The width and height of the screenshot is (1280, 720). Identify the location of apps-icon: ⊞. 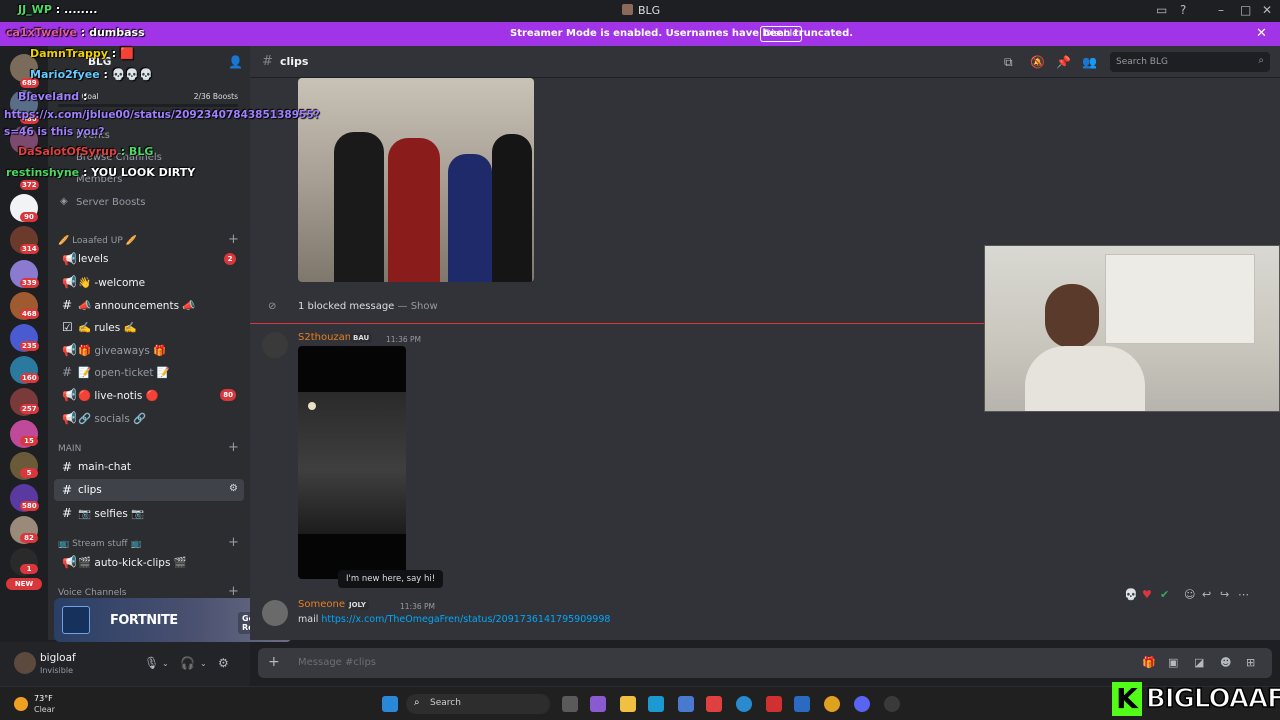
(1250, 662).